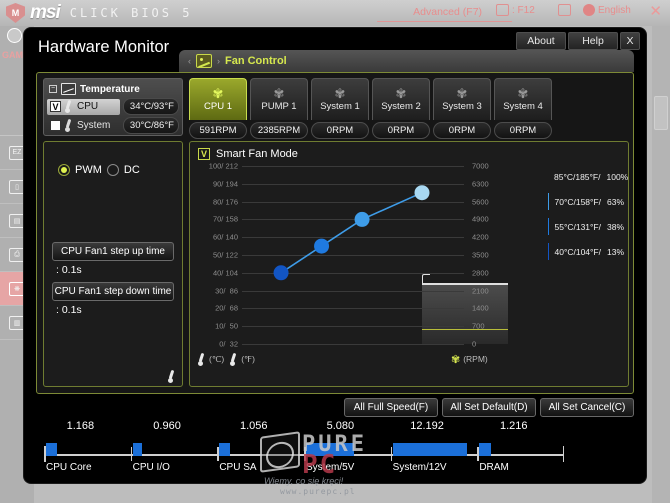  I want to click on temperature-row-cpu: V CPU 34°C/93°F, so click(113, 106).